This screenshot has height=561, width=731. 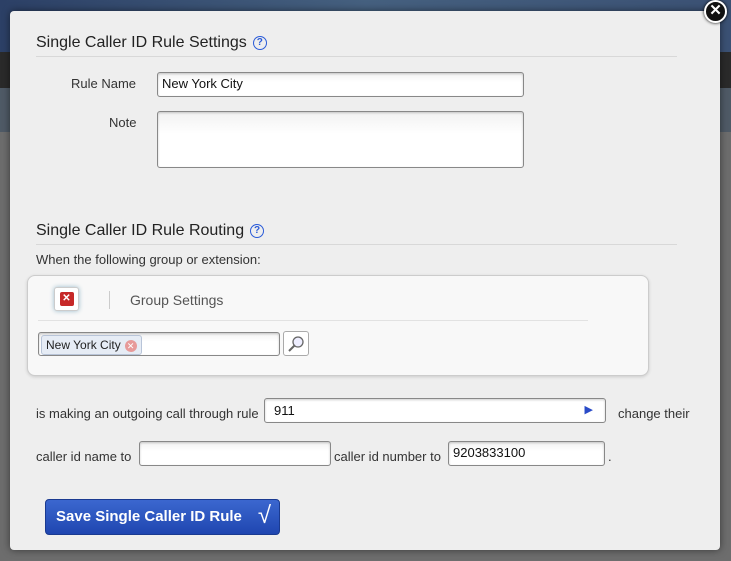 What do you see at coordinates (140, 230) in the screenshot?
I see `routing-title: Single Caller ID Rule Routing` at bounding box center [140, 230].